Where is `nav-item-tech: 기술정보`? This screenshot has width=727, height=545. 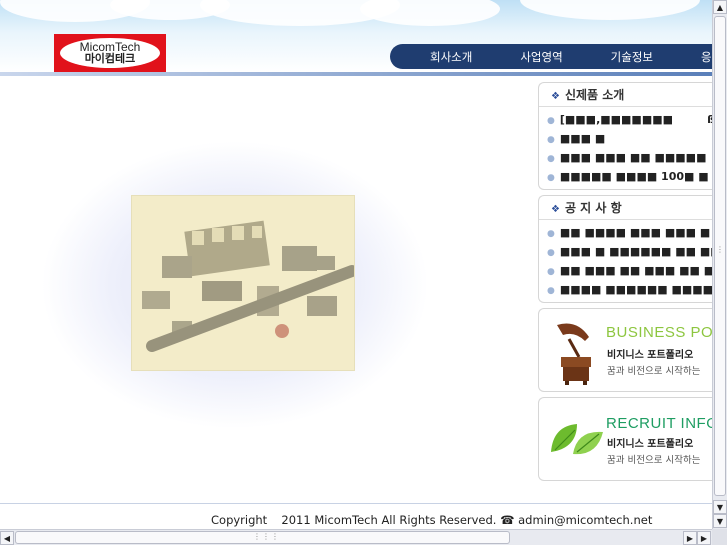
nav-item-tech: 기술정보 is located at coordinates (608, 57).